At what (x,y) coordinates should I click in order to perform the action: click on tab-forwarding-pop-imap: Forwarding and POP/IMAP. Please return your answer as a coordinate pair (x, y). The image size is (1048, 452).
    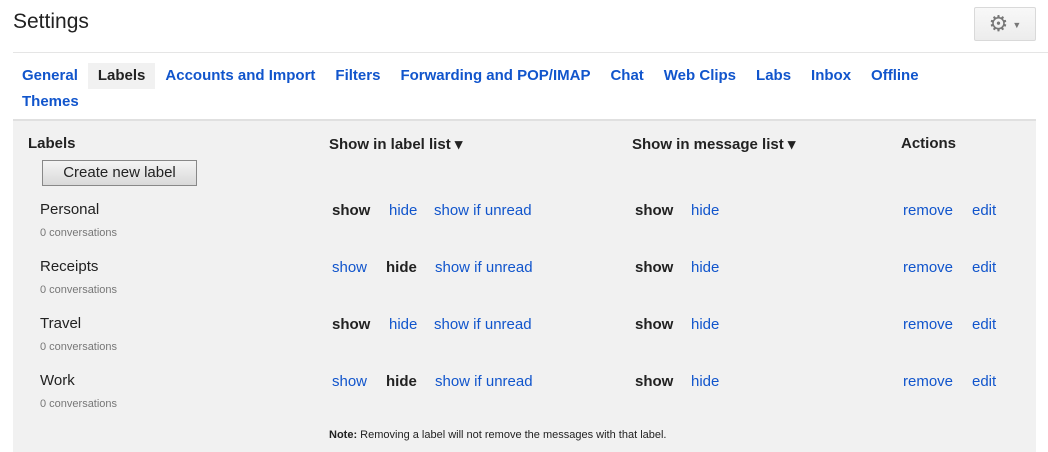
    Looking at the image, I should click on (495, 76).